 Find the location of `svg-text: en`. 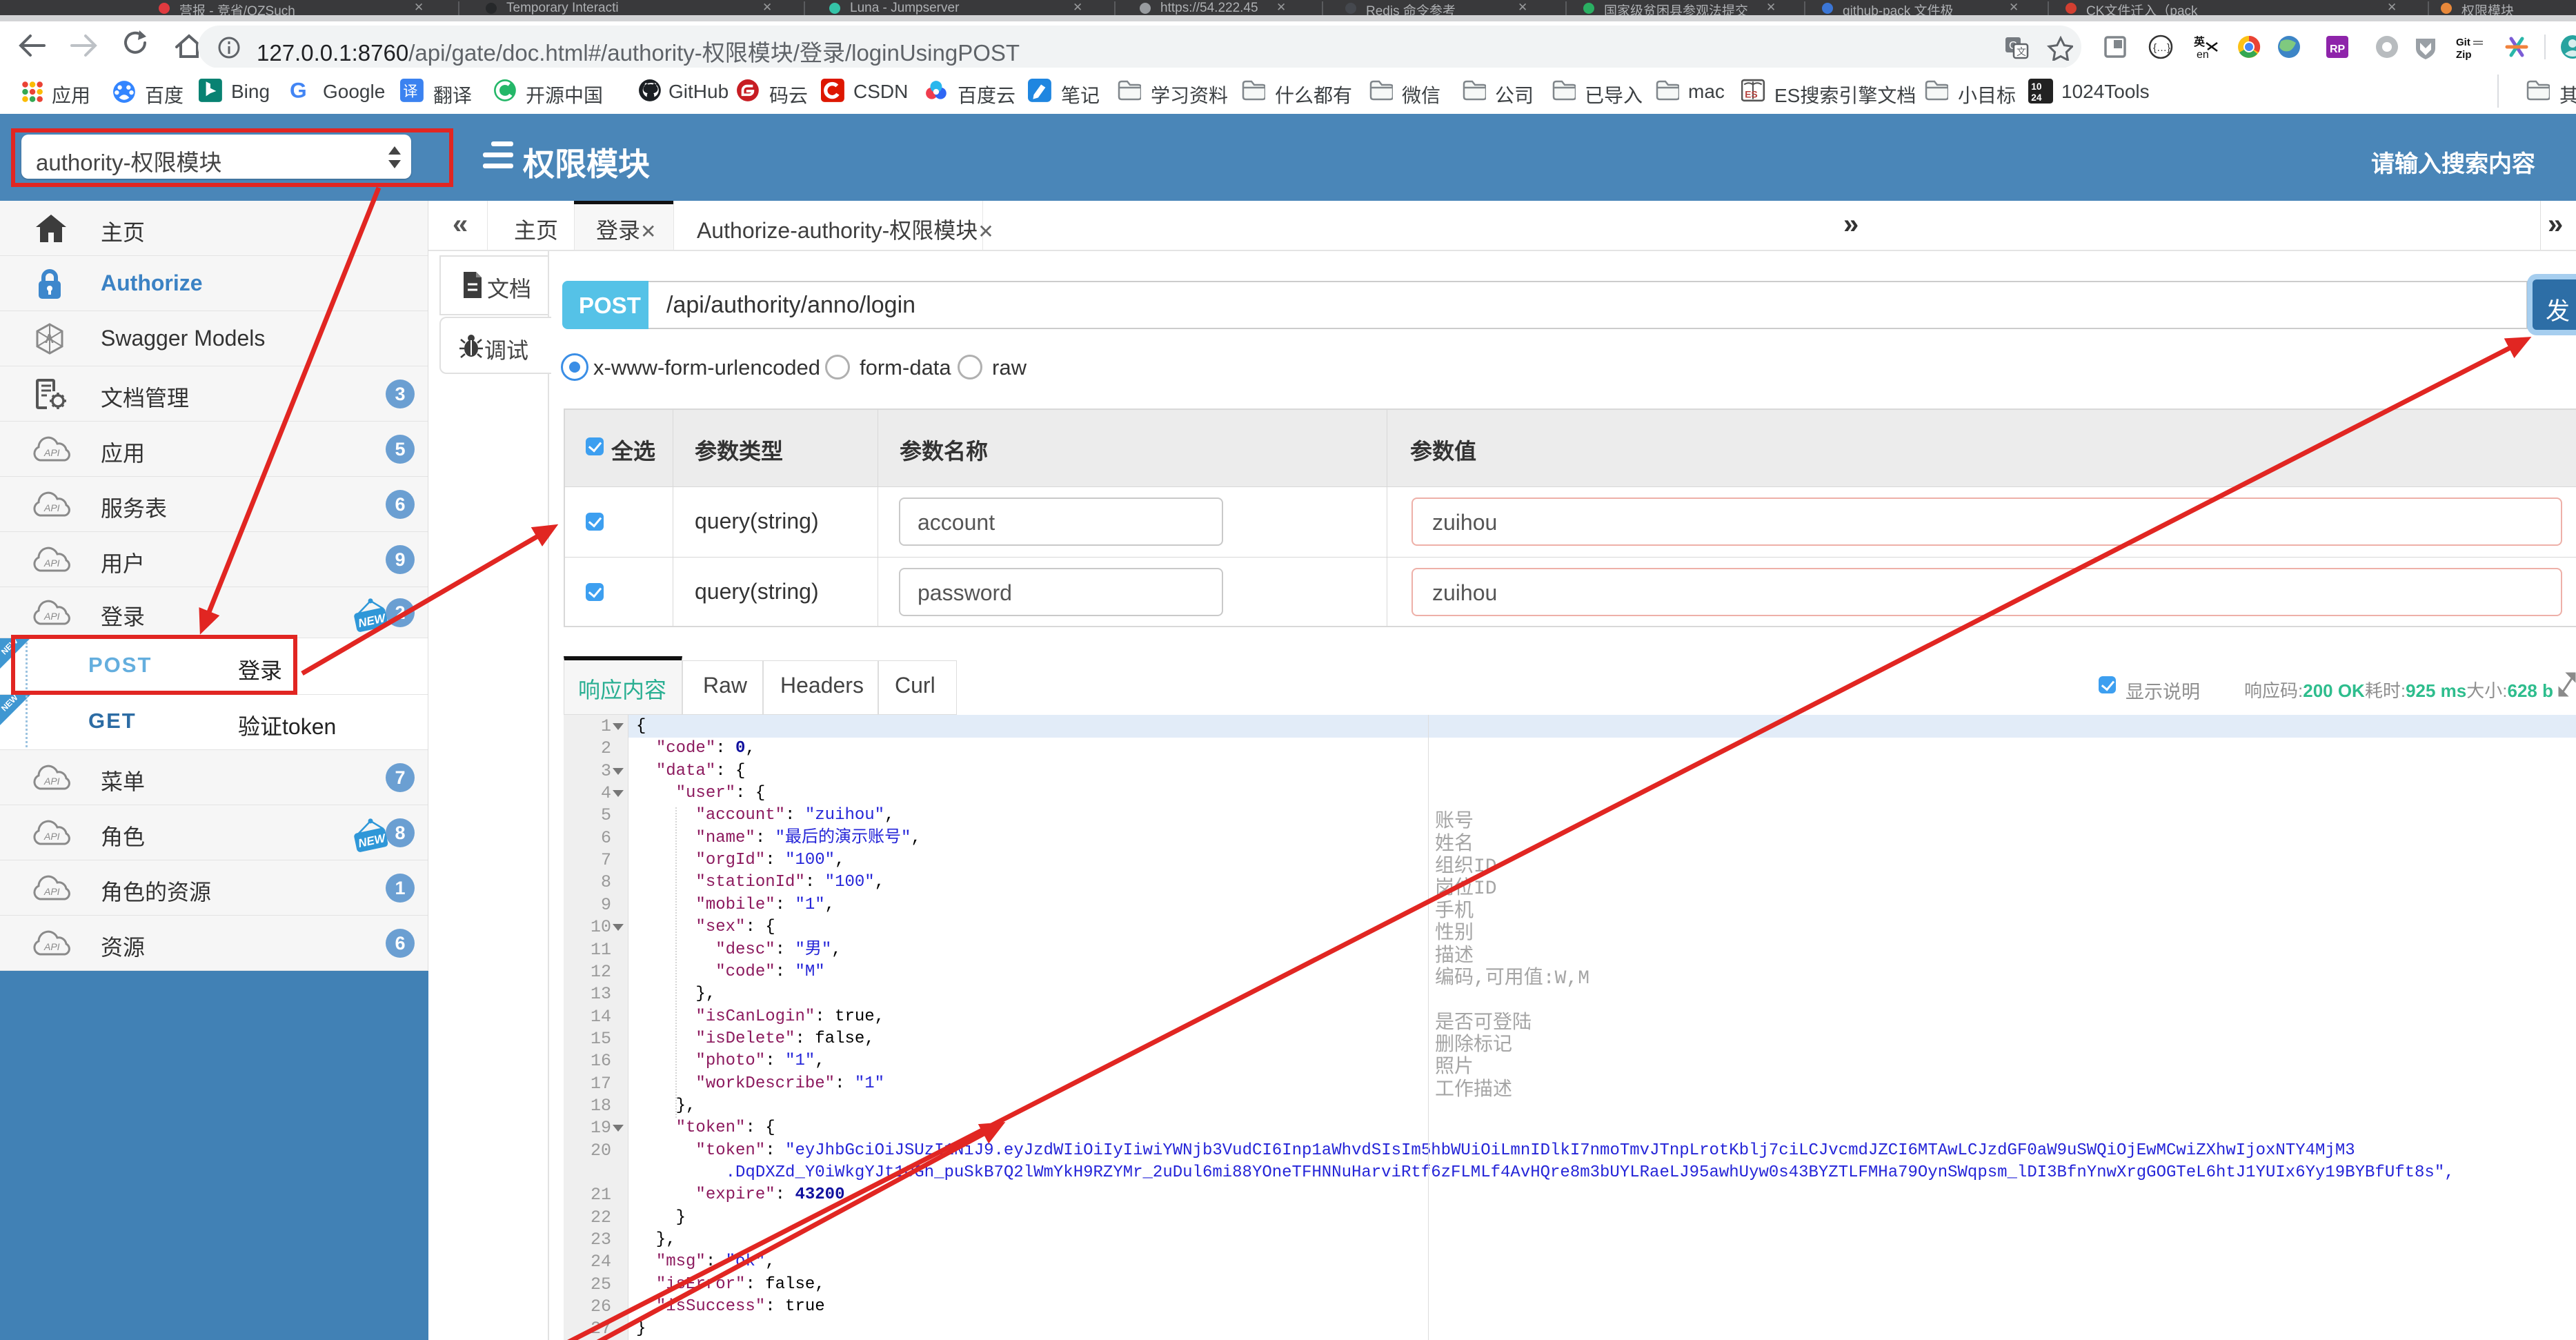

svg-text: en is located at coordinates (2203, 55).